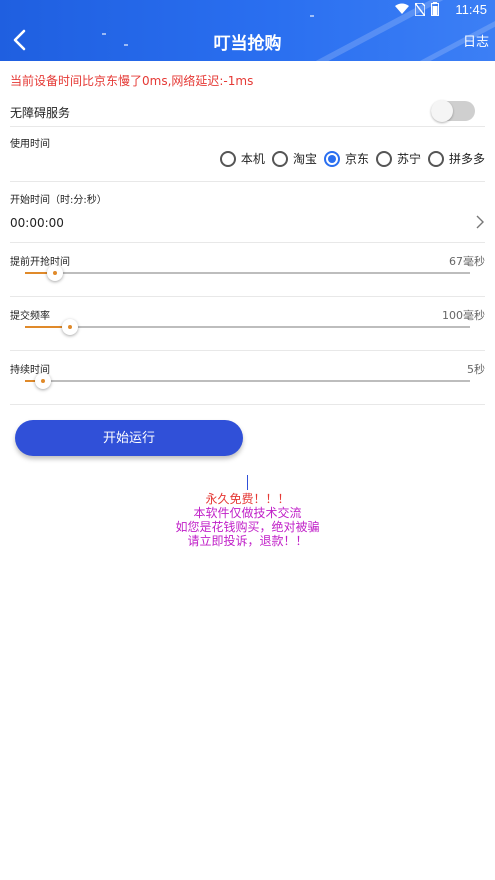 This screenshot has height=880, width=495. I want to click on battery-icon, so click(435, 9).